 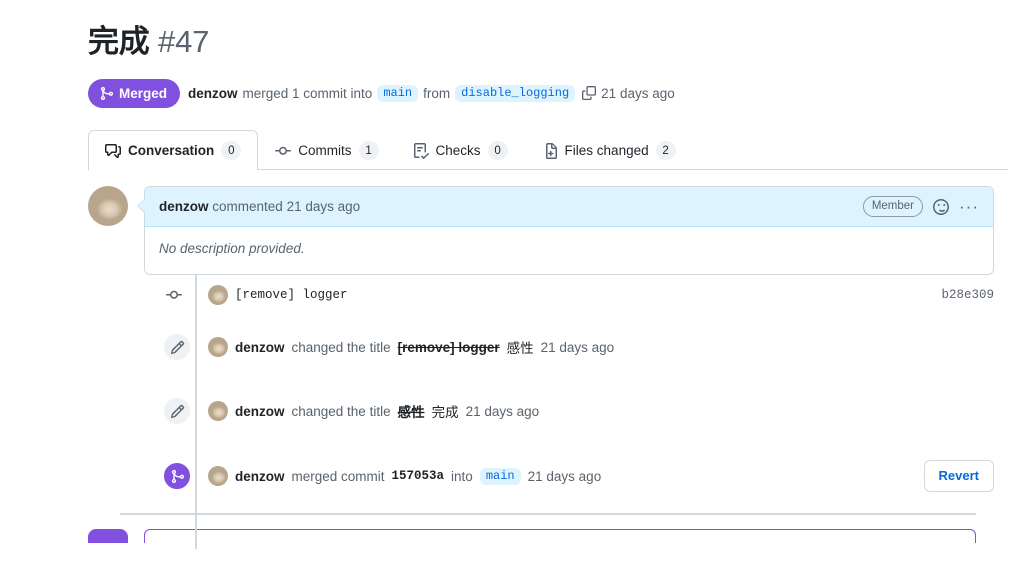 I want to click on tab-label: Commits, so click(x=325, y=150).